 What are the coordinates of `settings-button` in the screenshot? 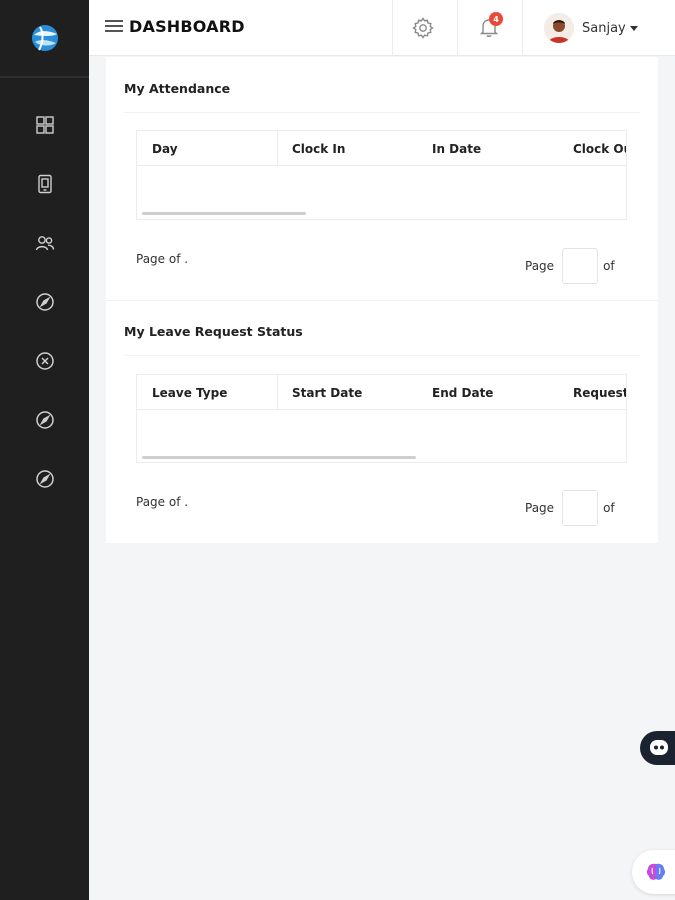 It's located at (423, 28).